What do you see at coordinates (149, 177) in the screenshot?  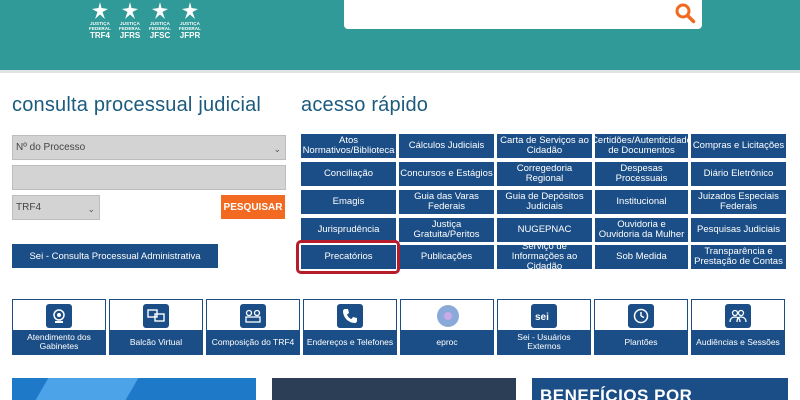 I see `process-number-input` at bounding box center [149, 177].